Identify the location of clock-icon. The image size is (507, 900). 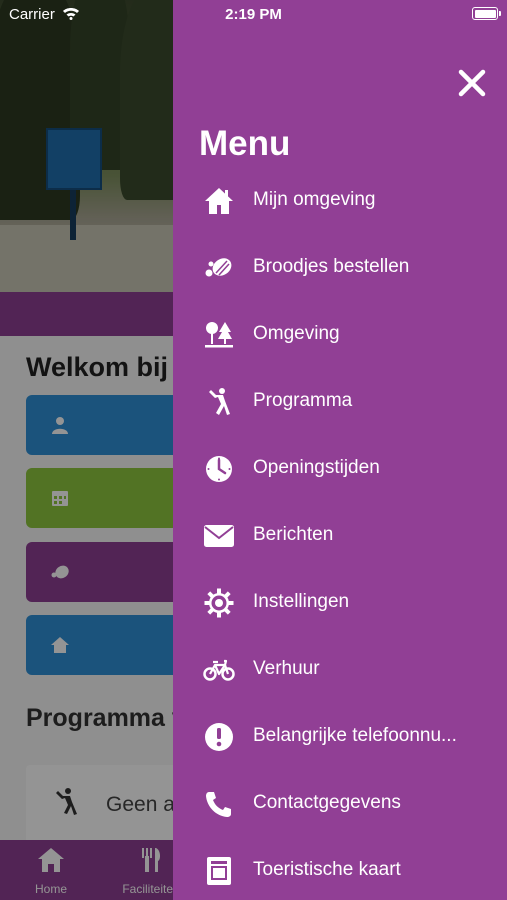
(219, 469).